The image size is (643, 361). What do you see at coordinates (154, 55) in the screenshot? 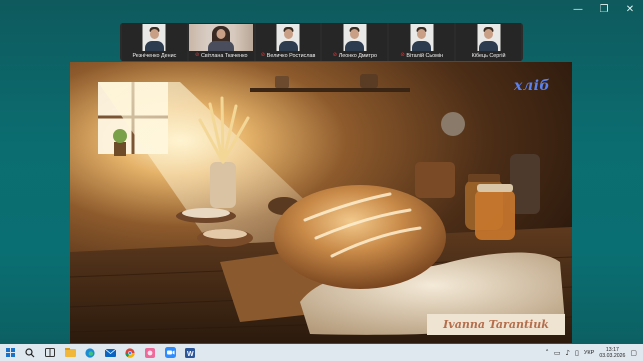
I see `participant-name: Резніченко Денис` at bounding box center [154, 55].